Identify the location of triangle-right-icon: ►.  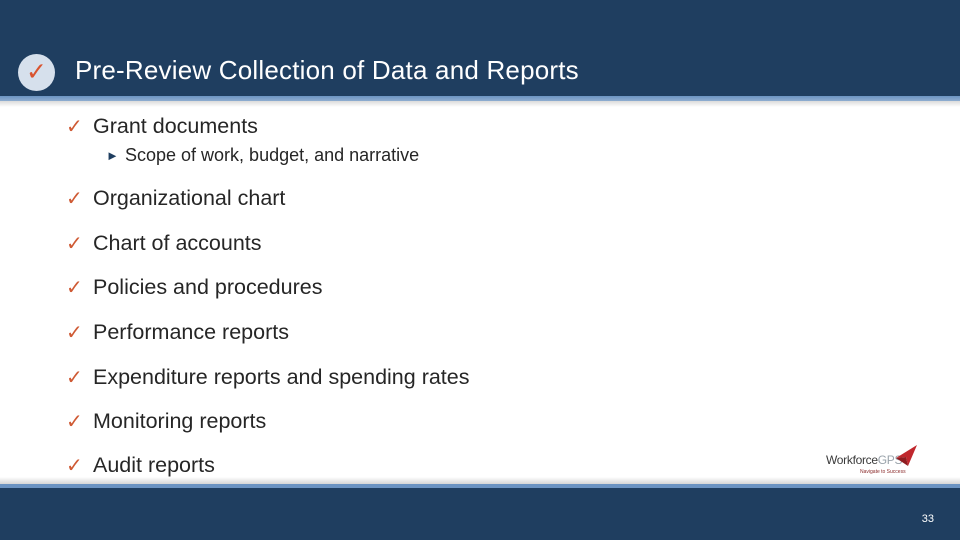
(112, 155).